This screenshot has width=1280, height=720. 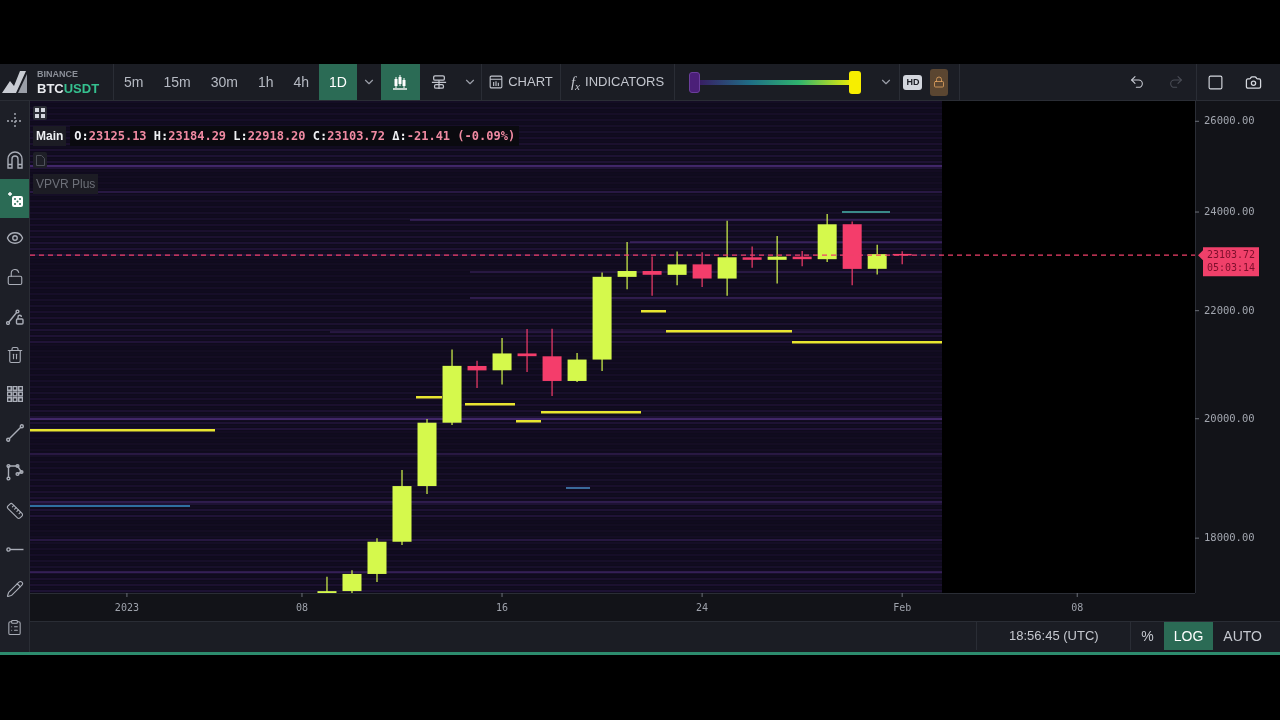 I want to click on padlock-icon, so click(x=939, y=82).